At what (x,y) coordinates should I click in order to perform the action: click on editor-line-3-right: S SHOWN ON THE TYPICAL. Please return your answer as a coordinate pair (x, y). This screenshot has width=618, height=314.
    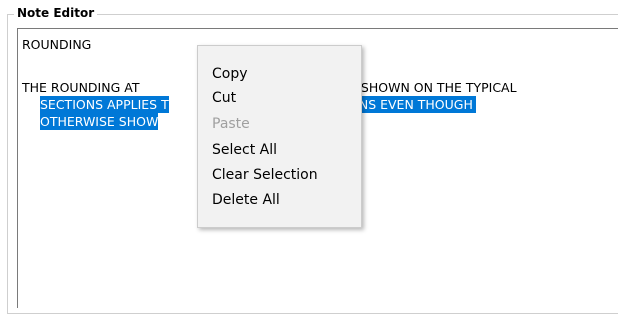
    Looking at the image, I should click on (433, 87).